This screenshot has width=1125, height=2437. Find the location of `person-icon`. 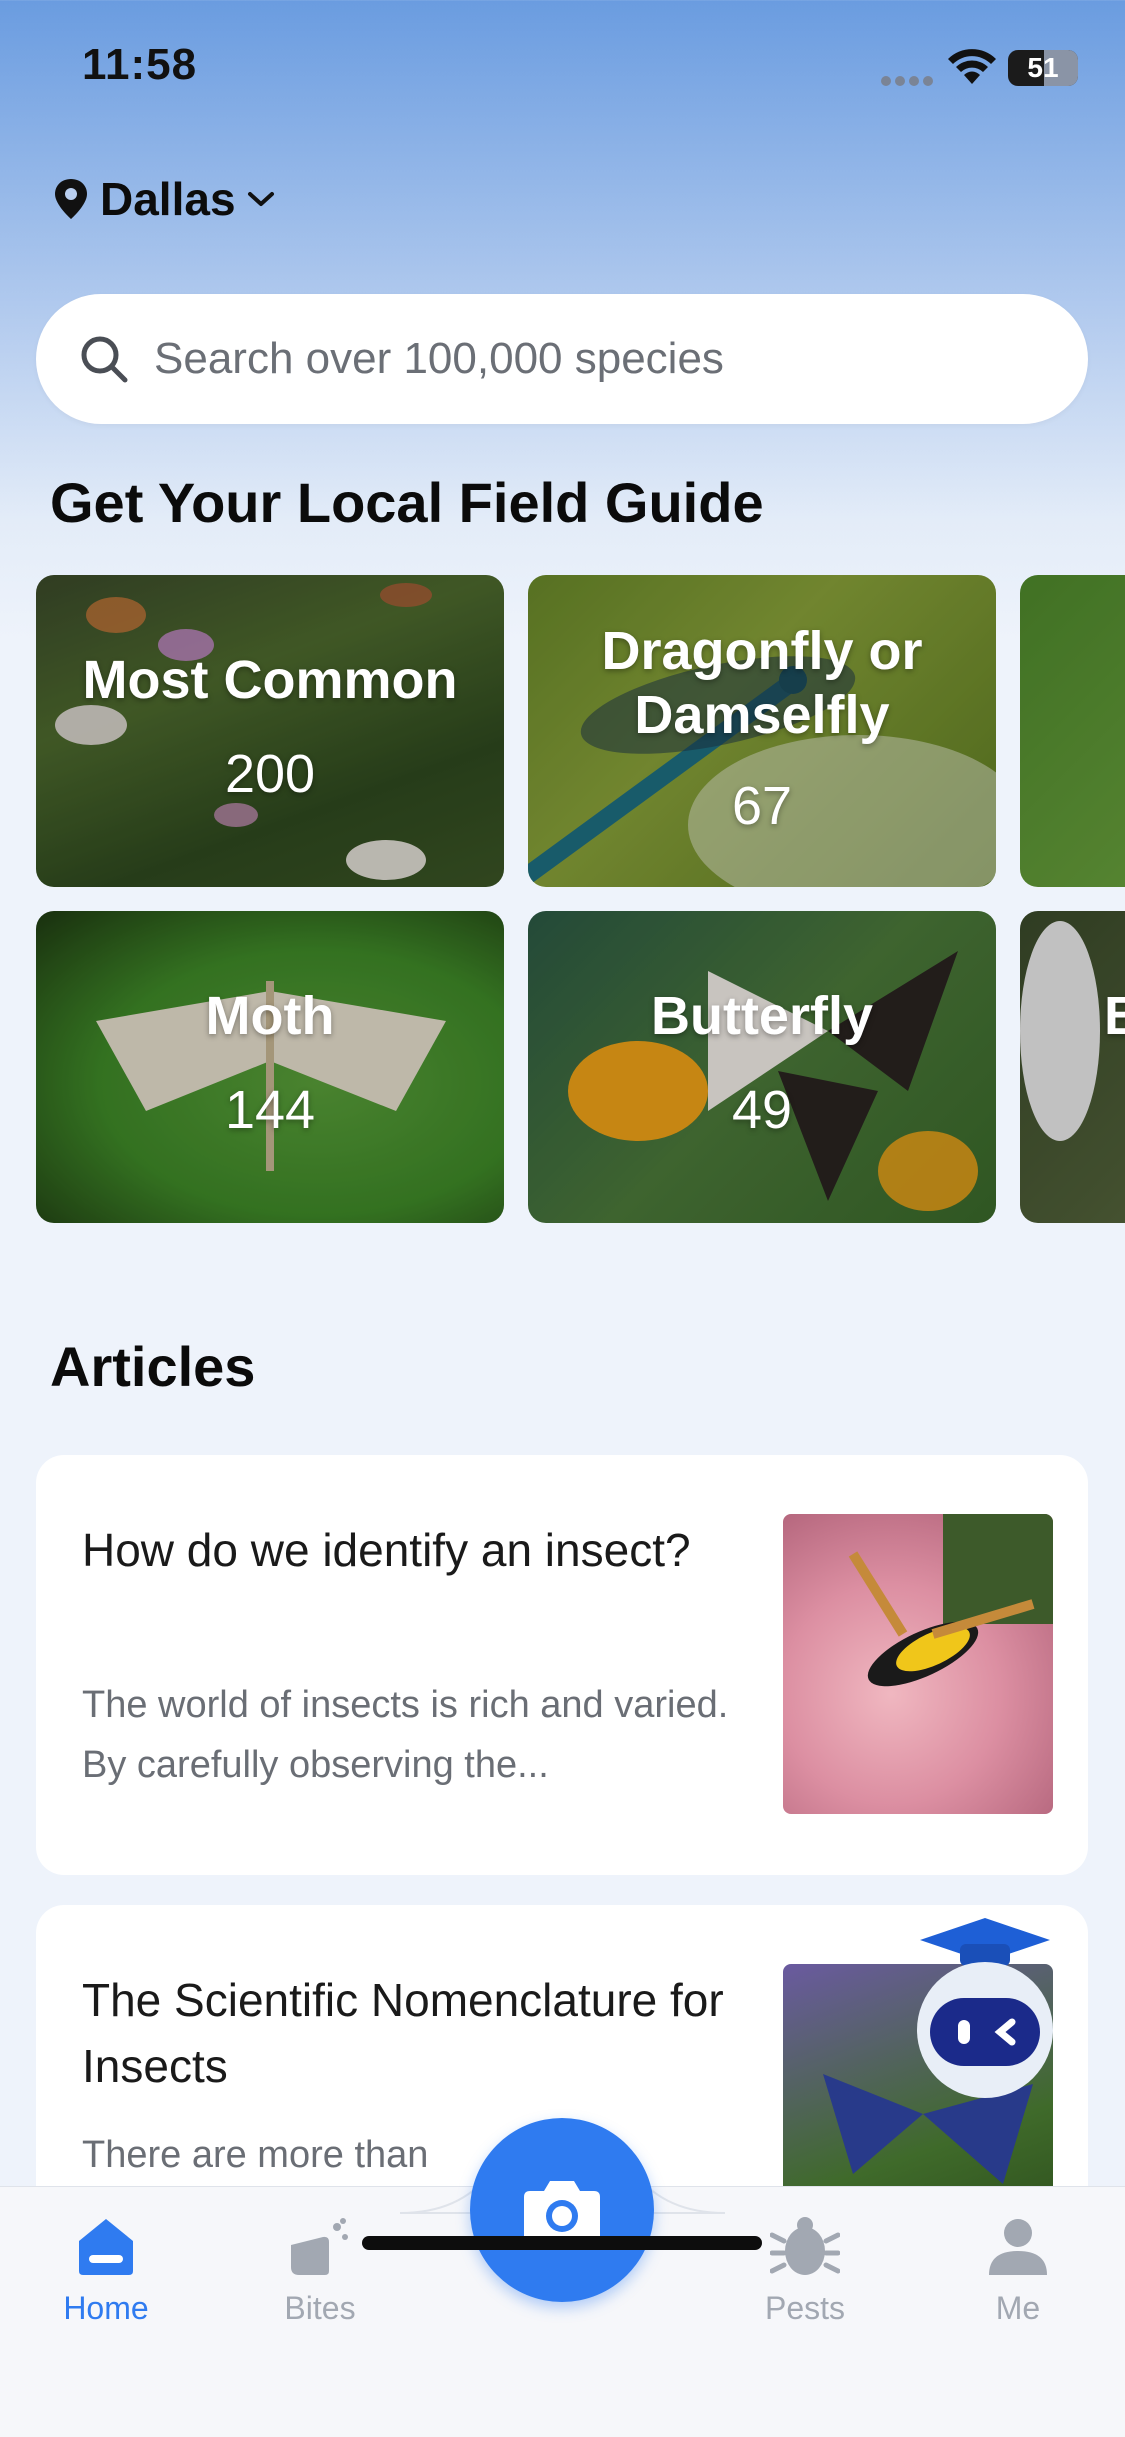

person-icon is located at coordinates (1018, 2247).